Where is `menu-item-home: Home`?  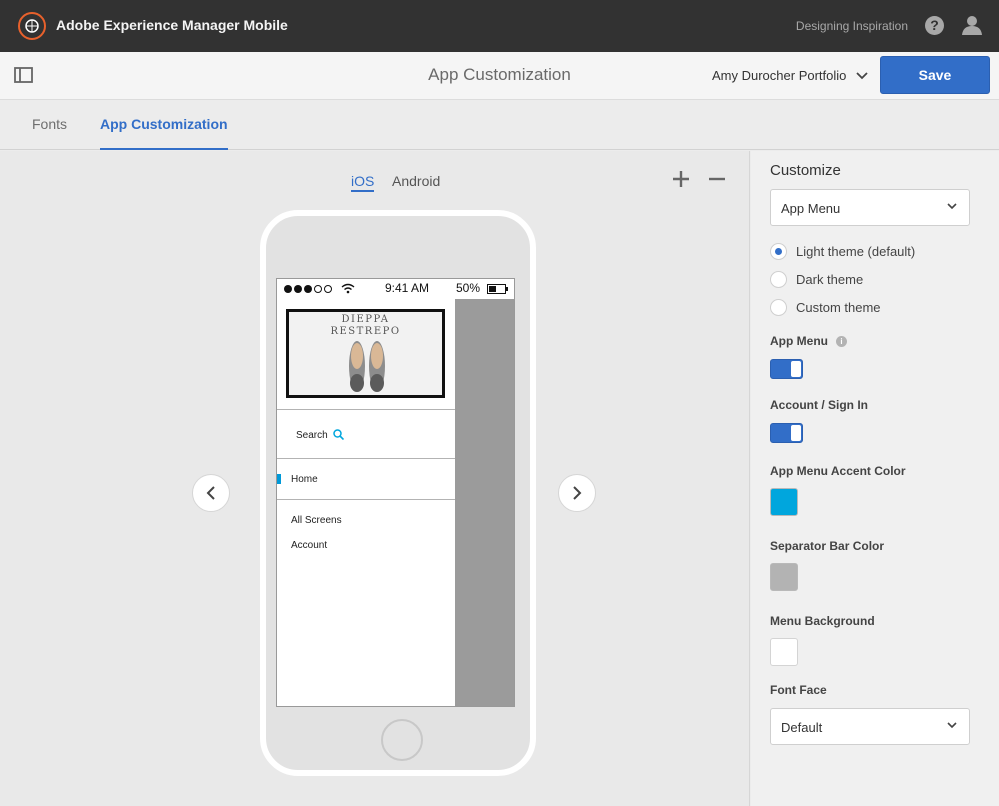
menu-item-home: Home is located at coordinates (304, 479).